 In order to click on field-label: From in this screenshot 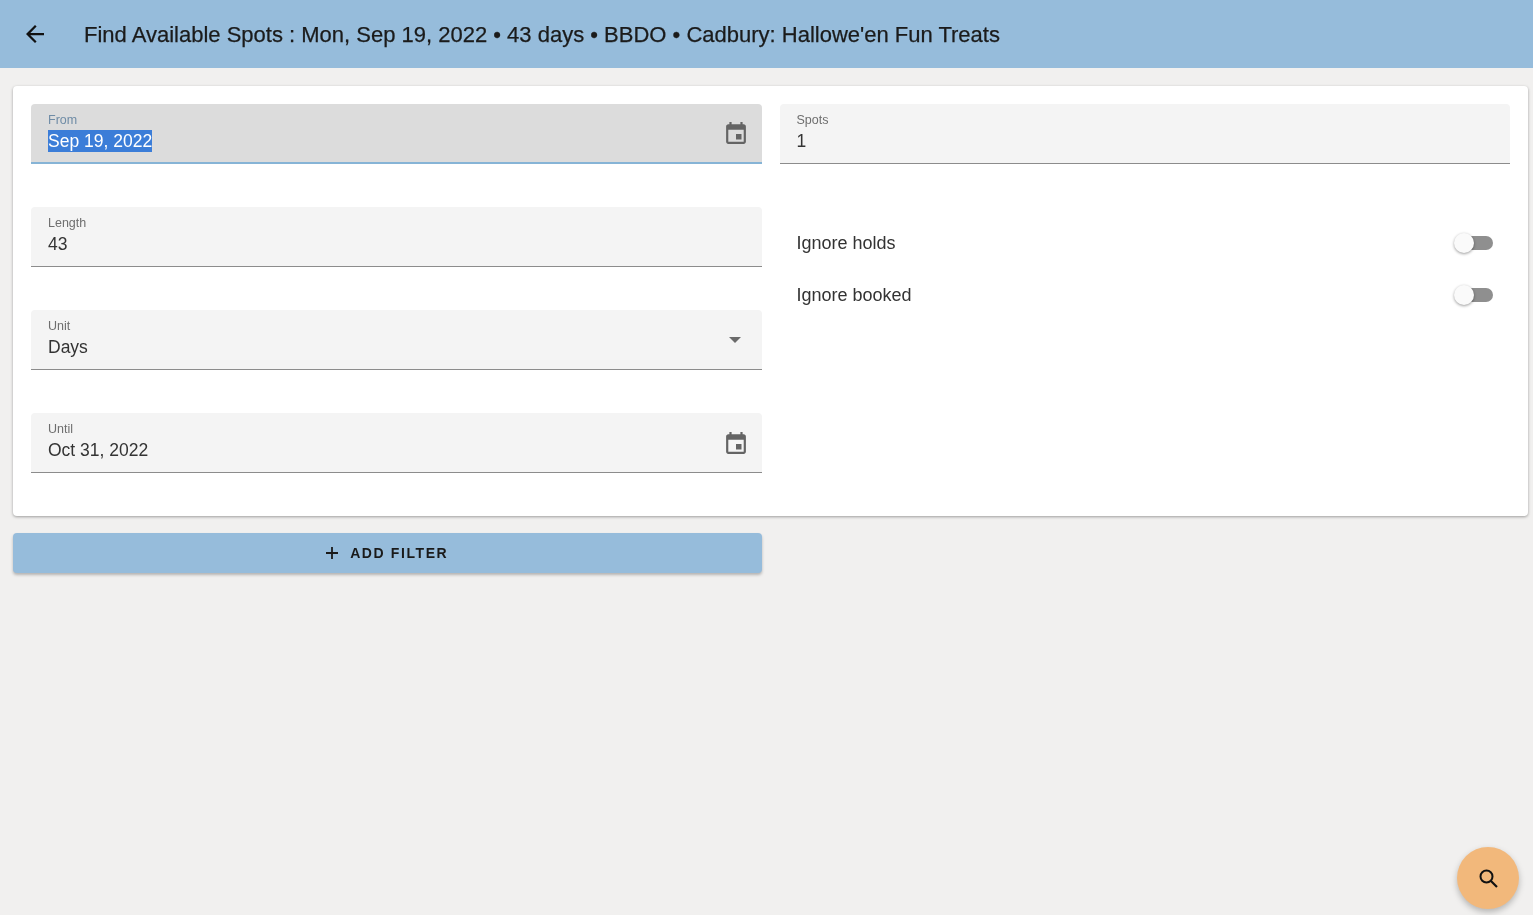, I will do `click(63, 120)`.